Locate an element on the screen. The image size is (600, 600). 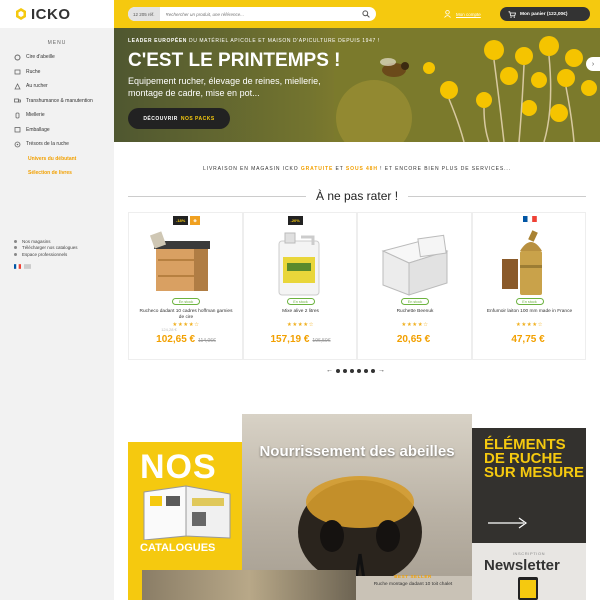
cart-button: Mon panier (122,00€) is located at coordinates (545, 14).